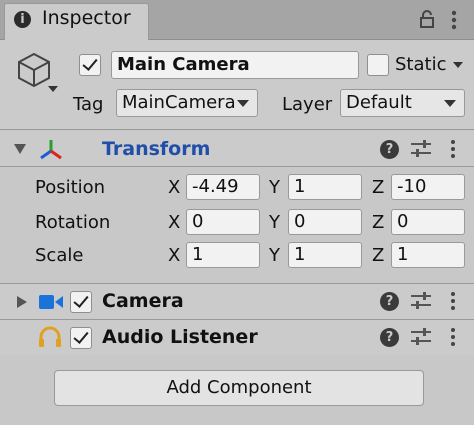 The image size is (474, 425). What do you see at coordinates (307, 104) in the screenshot?
I see `layer-label: Layer` at bounding box center [307, 104].